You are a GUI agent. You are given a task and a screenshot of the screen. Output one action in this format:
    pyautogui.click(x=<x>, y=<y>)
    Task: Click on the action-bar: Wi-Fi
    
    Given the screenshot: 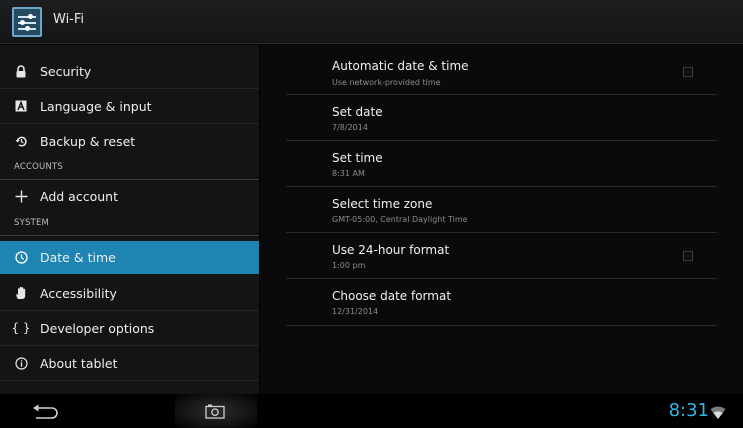 What is the action you would take?
    pyautogui.click(x=371, y=22)
    